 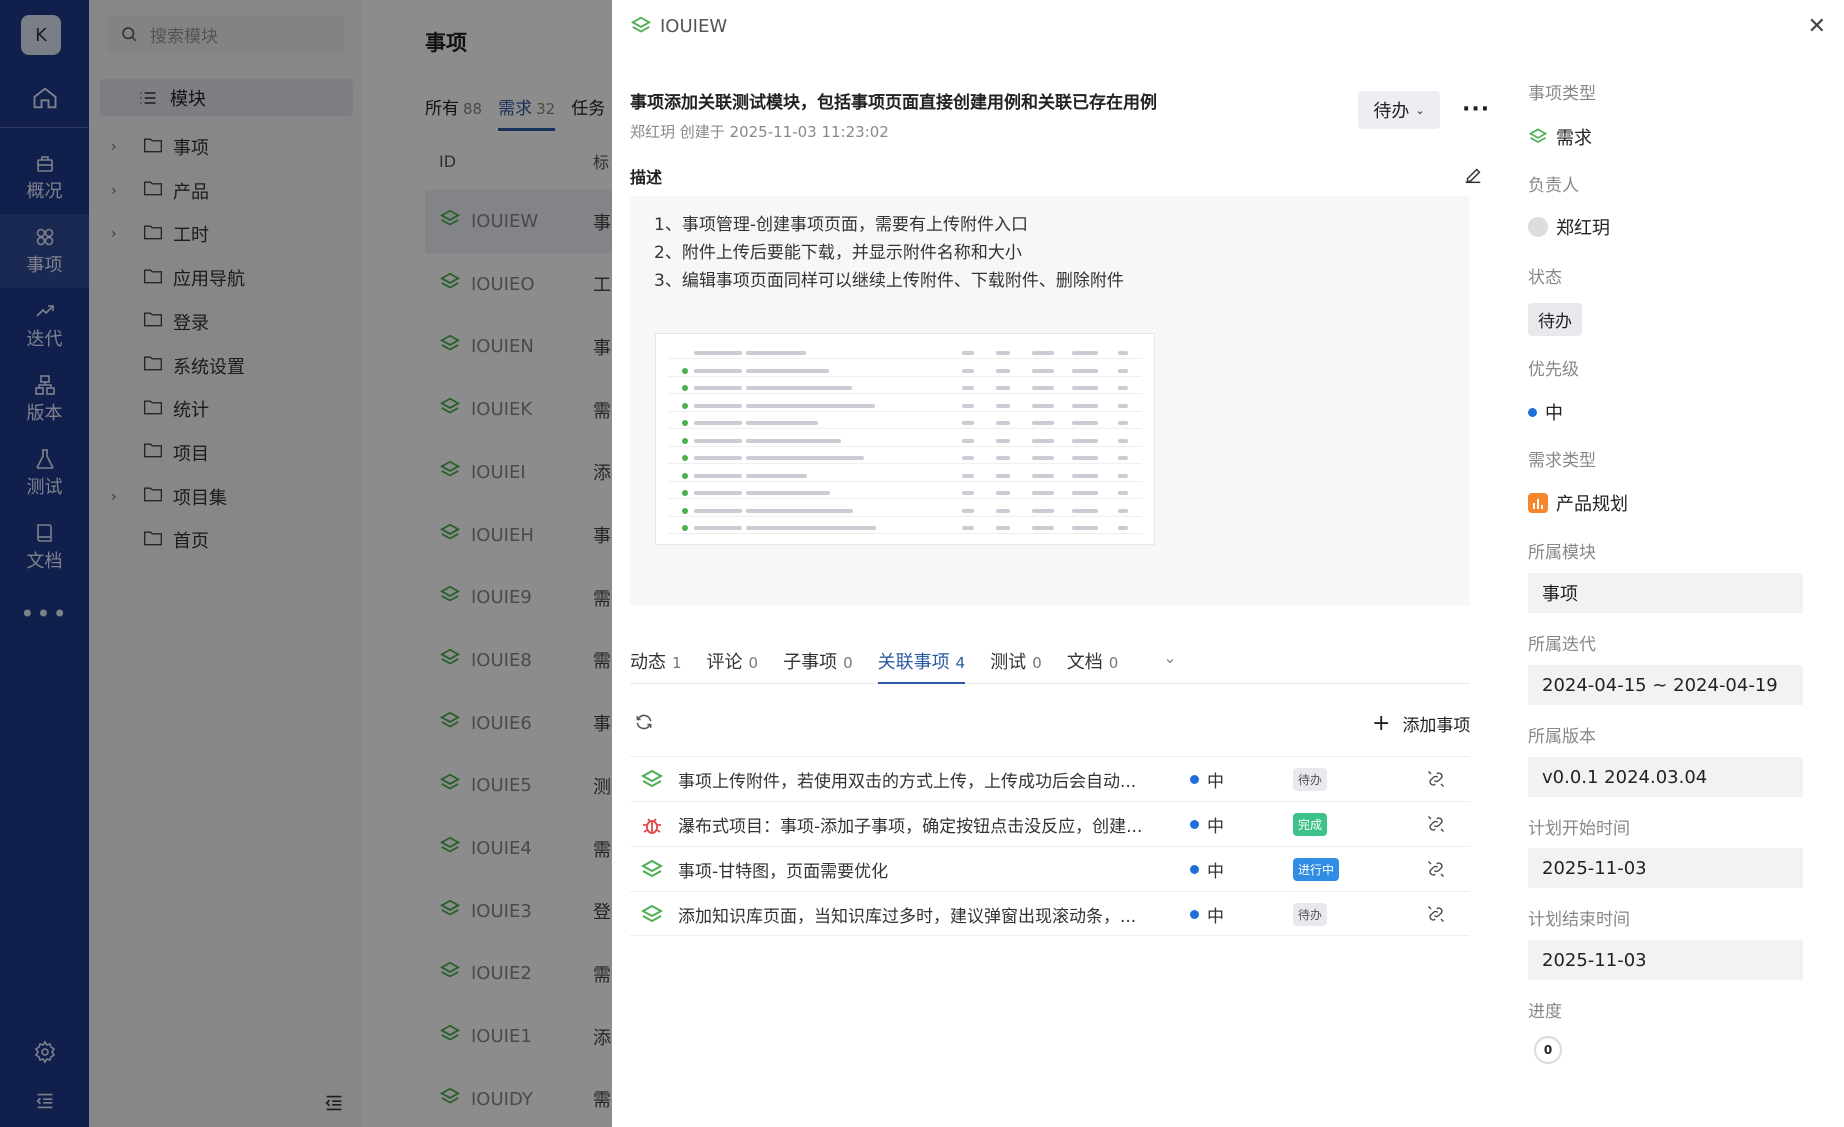 I want to click on add-related-item-button: + 添加事项, so click(x=1421, y=723).